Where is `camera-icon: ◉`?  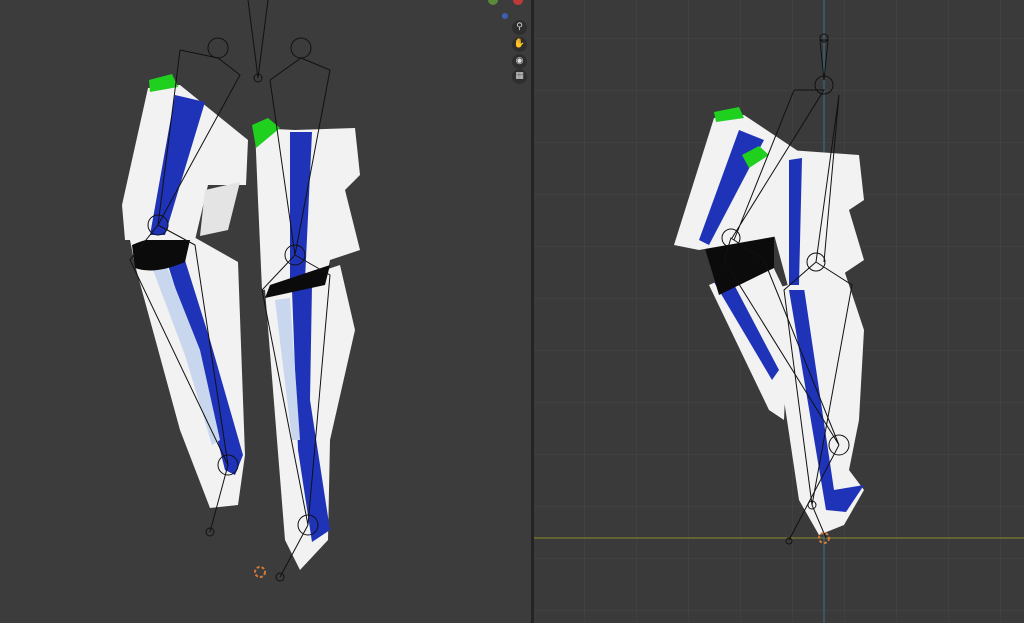
camera-icon: ◉ is located at coordinates (519, 61).